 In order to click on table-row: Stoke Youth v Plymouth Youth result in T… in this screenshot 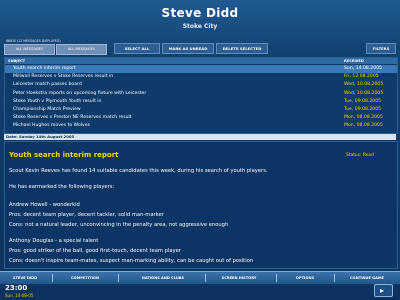, I will do `click(201, 102)`.